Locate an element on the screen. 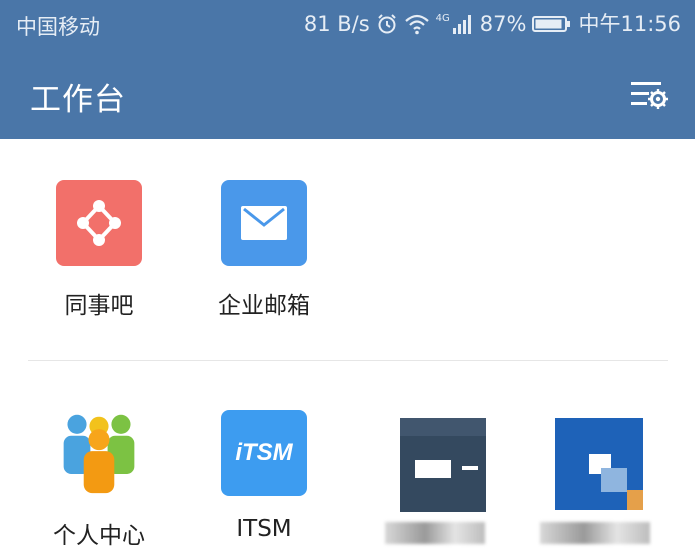 Image resolution: width=695 pixels, height=548 pixels. app-tile-itsm: iTSM ITSM is located at coordinates (264, 476).